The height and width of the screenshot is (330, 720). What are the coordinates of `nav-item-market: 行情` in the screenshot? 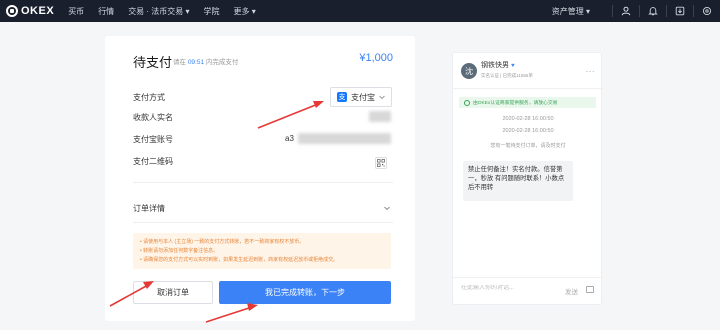 It's located at (106, 11).